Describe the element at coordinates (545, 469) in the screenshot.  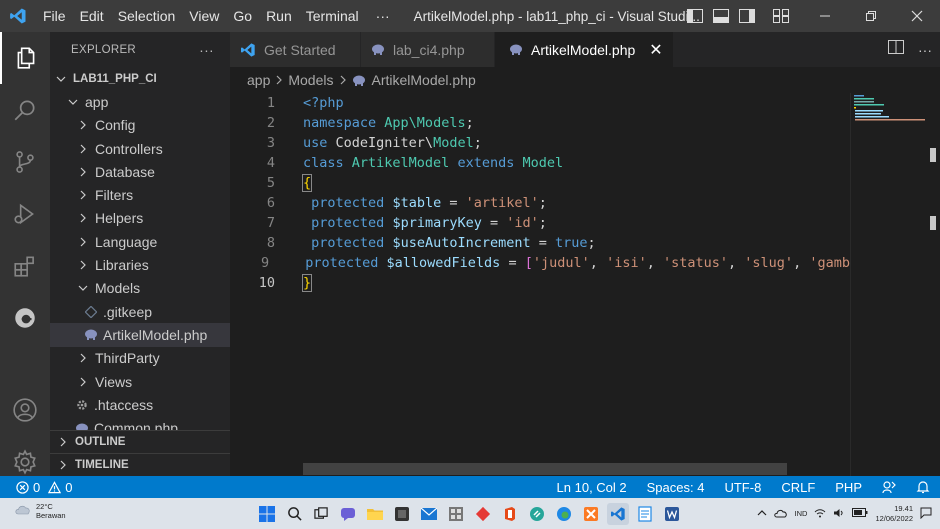
I see `horizontal-scrollbar` at that location.